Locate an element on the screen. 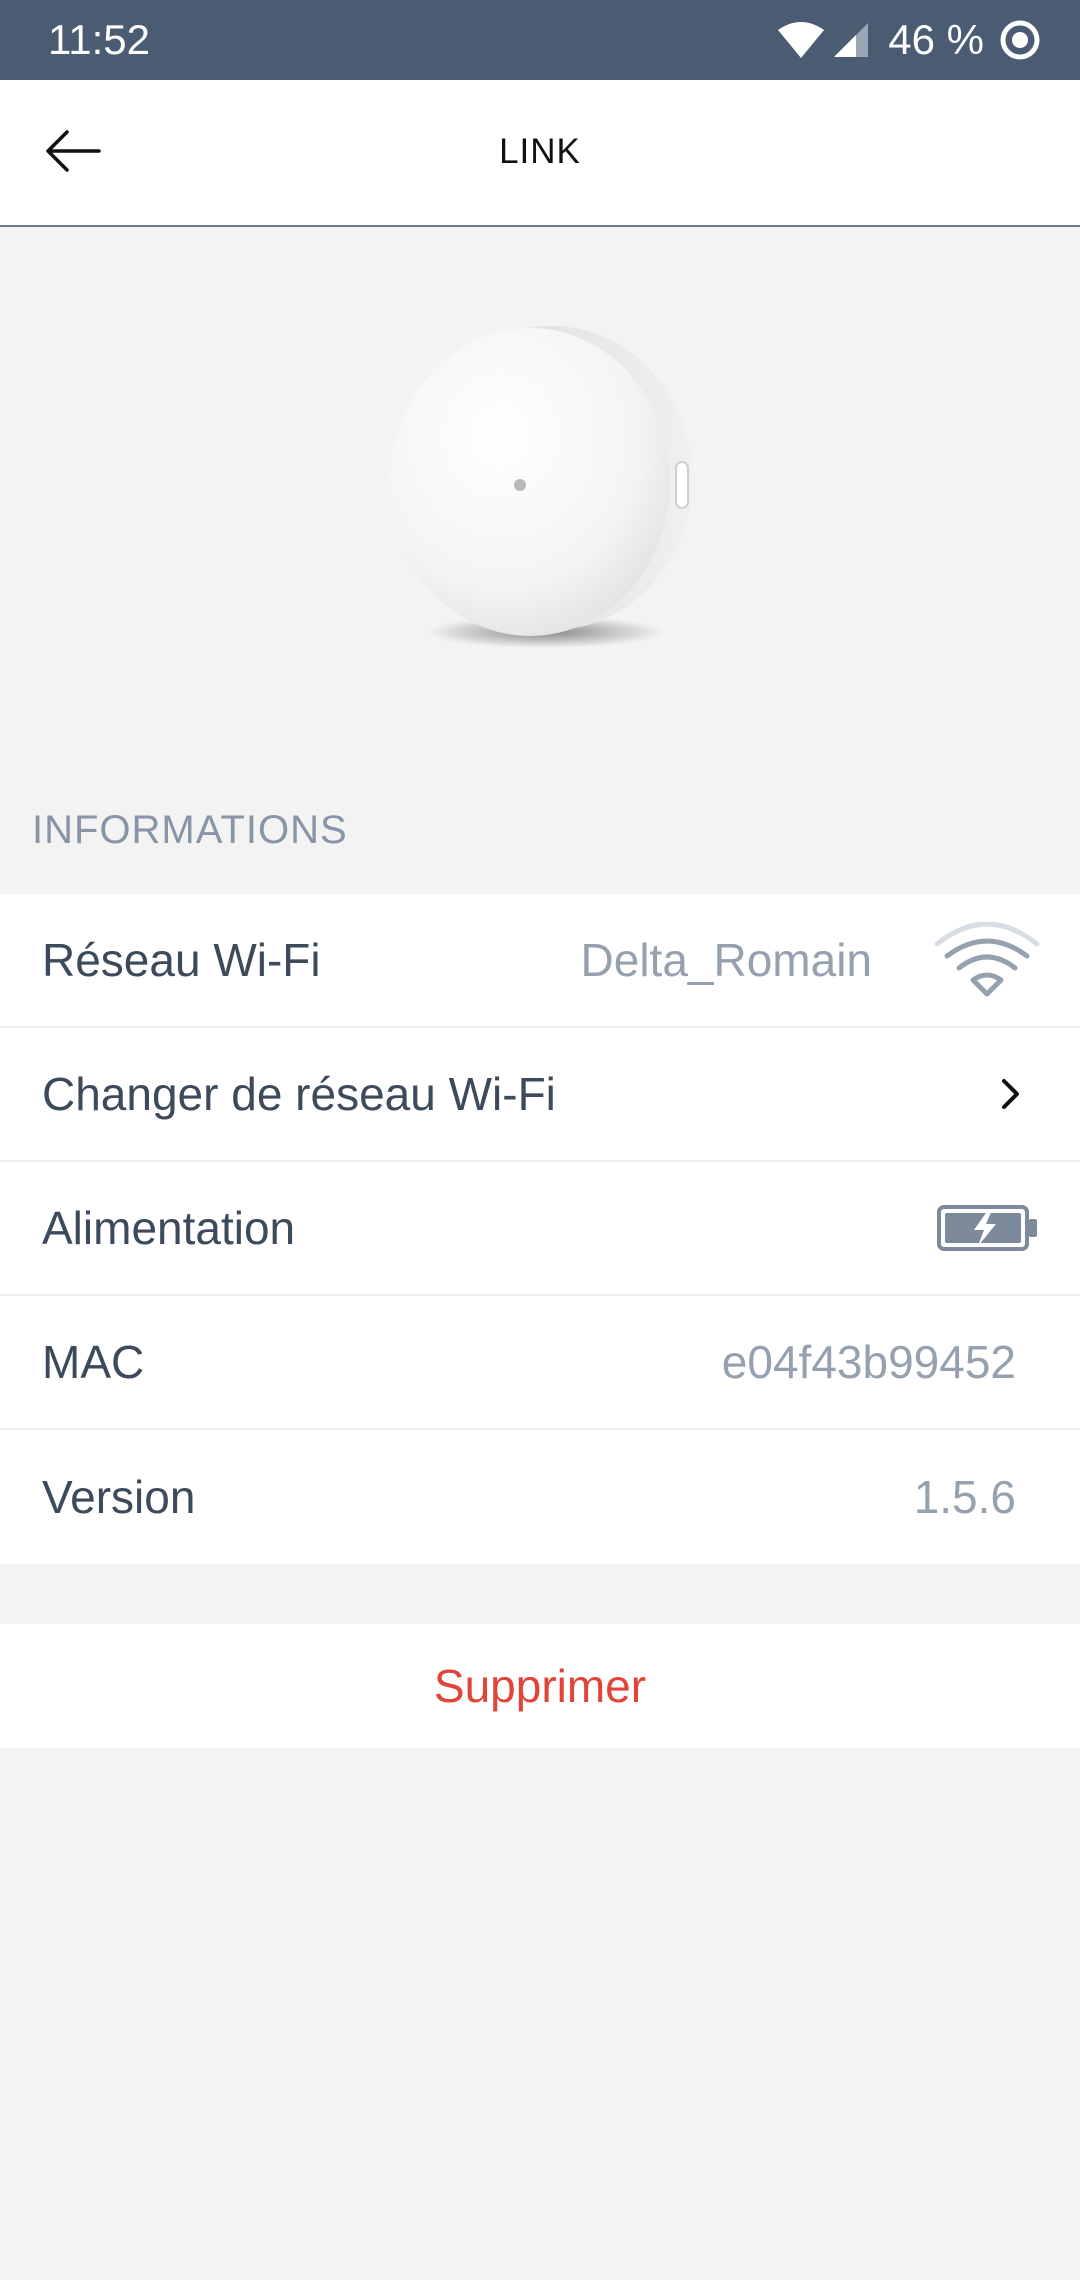 The width and height of the screenshot is (1080, 2280). change-wifi-row: Changer de réseau Wi-Fi is located at coordinates (540, 1095).